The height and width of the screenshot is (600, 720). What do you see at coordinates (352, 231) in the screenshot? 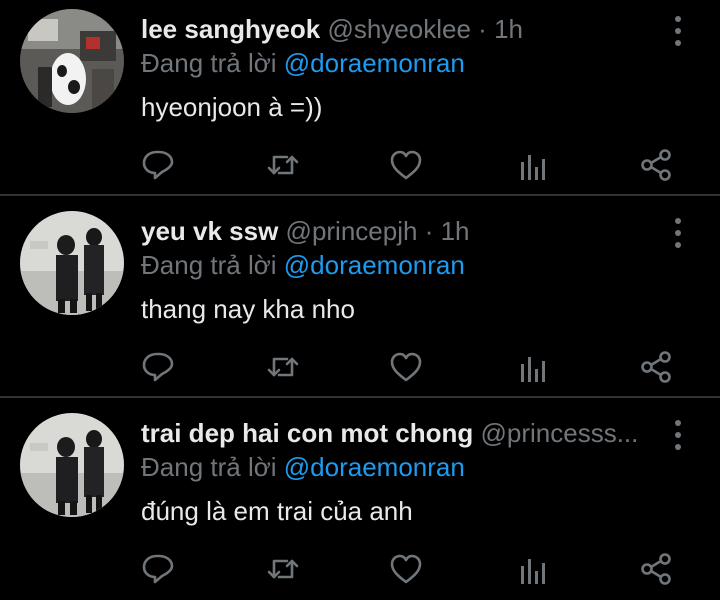
I see `user-handle: @princepjh` at bounding box center [352, 231].